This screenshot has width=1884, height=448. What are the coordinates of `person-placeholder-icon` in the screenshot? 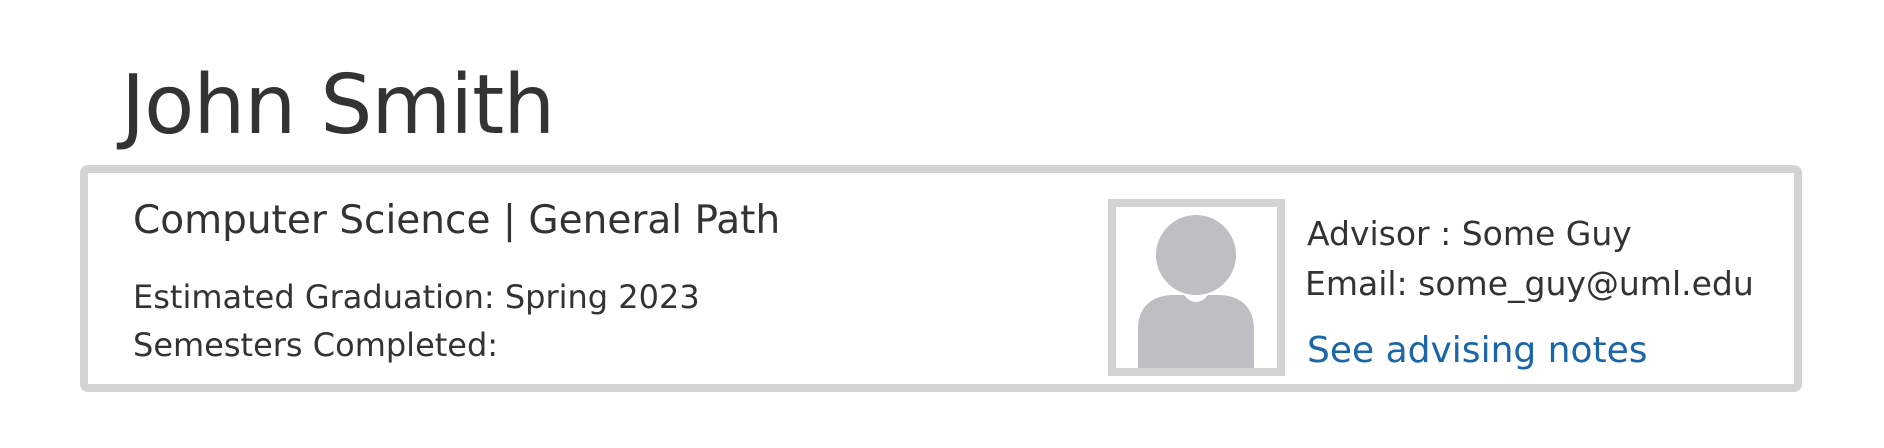 It's located at (1196, 291).